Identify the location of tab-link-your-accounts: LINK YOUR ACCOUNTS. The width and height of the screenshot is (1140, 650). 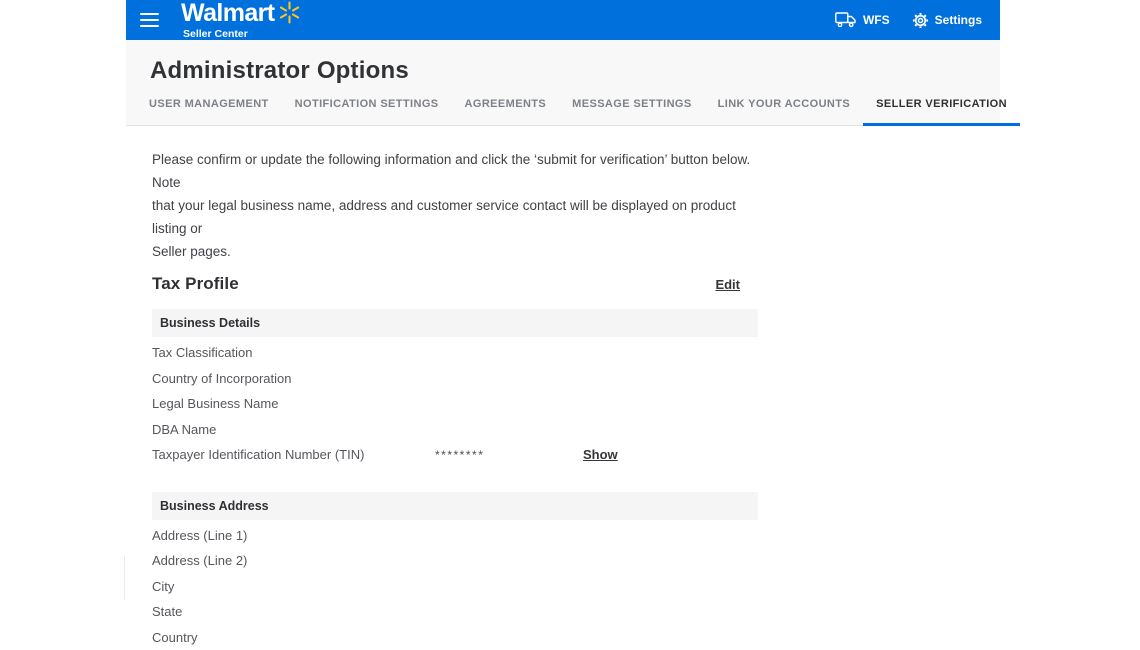
(784, 111).